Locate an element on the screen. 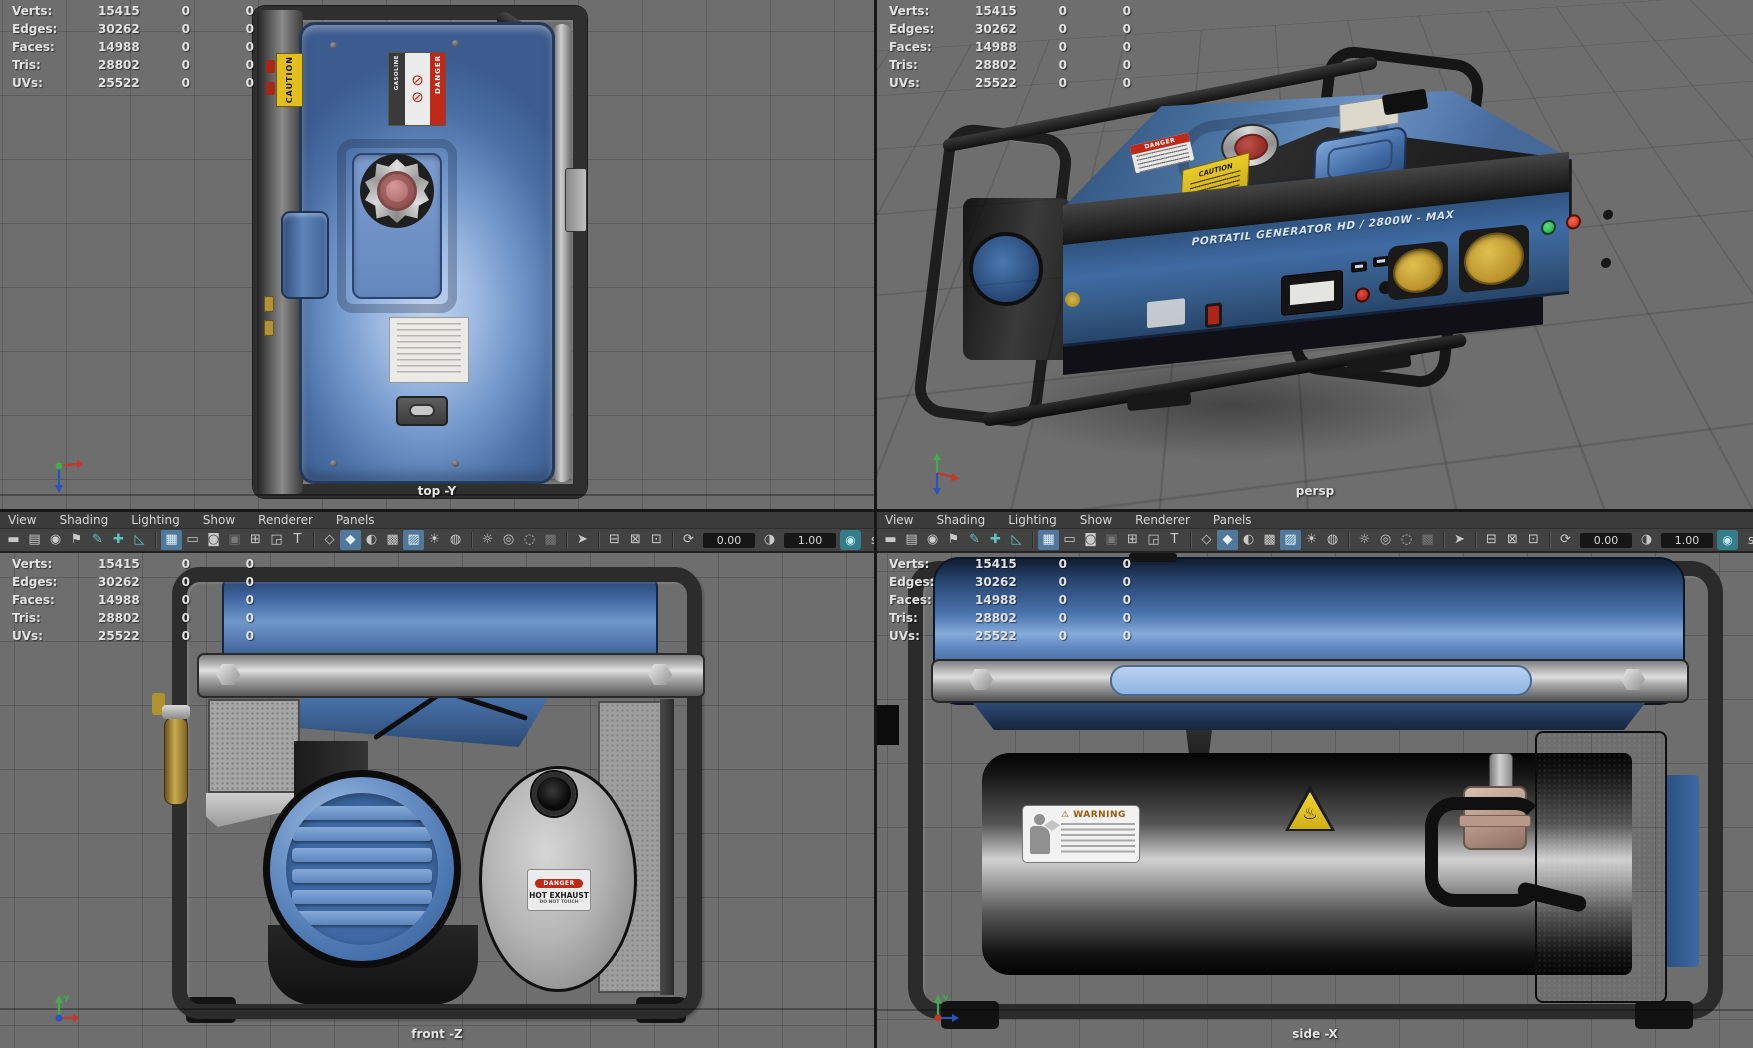  toolbar-separator is located at coordinates (1443, 540).